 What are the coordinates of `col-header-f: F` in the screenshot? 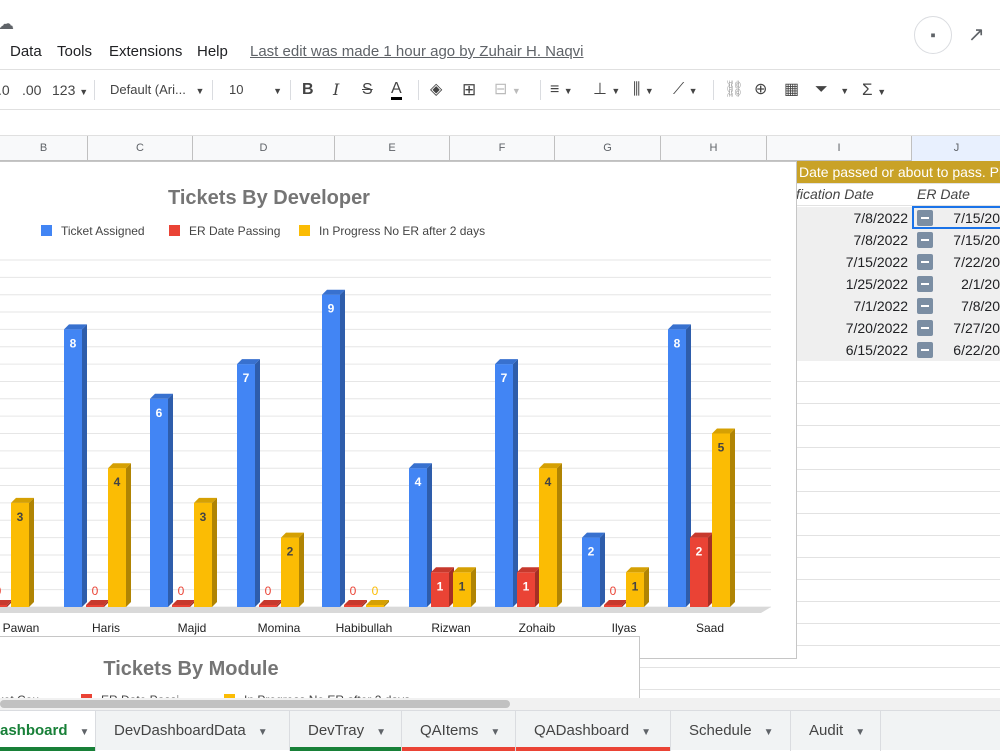 It's located at (502, 148).